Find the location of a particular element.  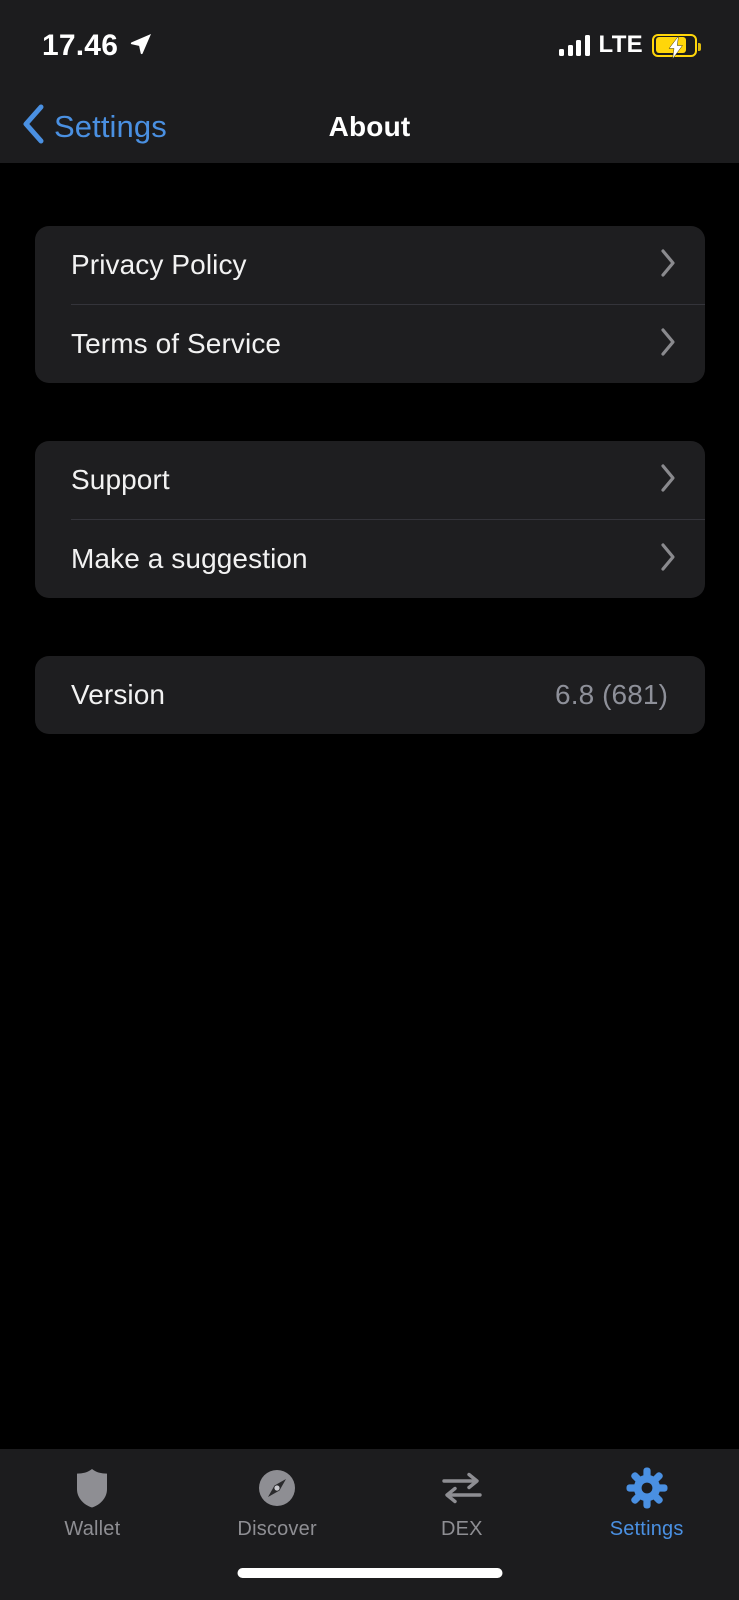

list-item-make-a-suggestion: Make a suggestion is located at coordinates (370, 559).